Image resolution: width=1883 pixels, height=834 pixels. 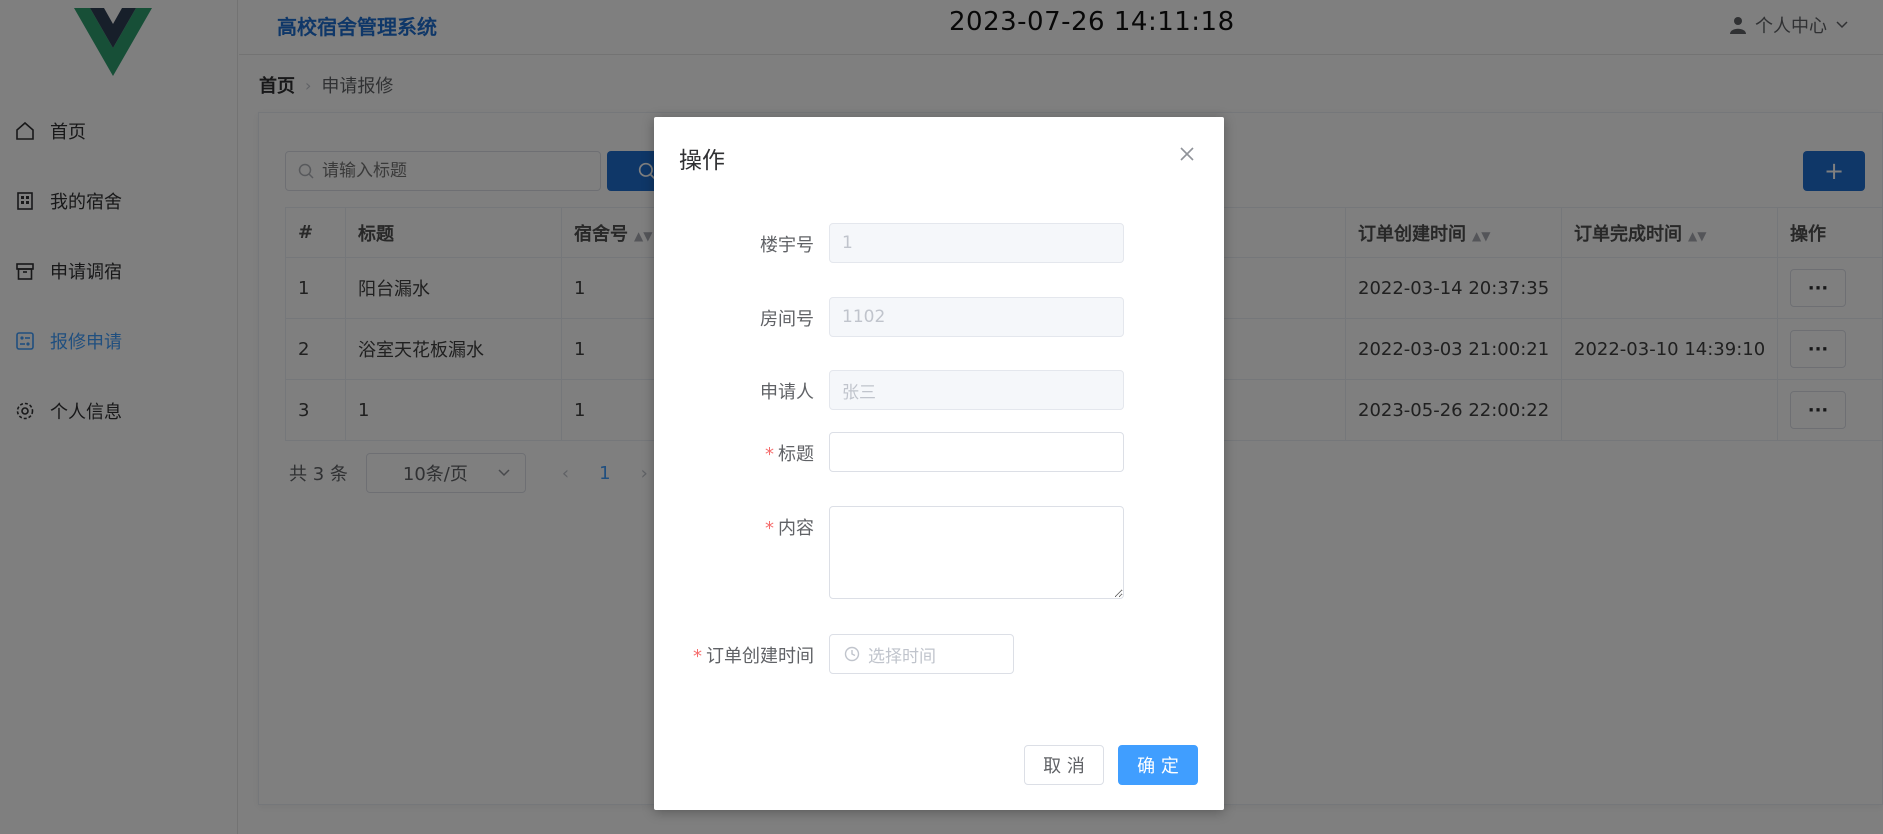 What do you see at coordinates (852, 654) in the screenshot?
I see `clock-icon` at bounding box center [852, 654].